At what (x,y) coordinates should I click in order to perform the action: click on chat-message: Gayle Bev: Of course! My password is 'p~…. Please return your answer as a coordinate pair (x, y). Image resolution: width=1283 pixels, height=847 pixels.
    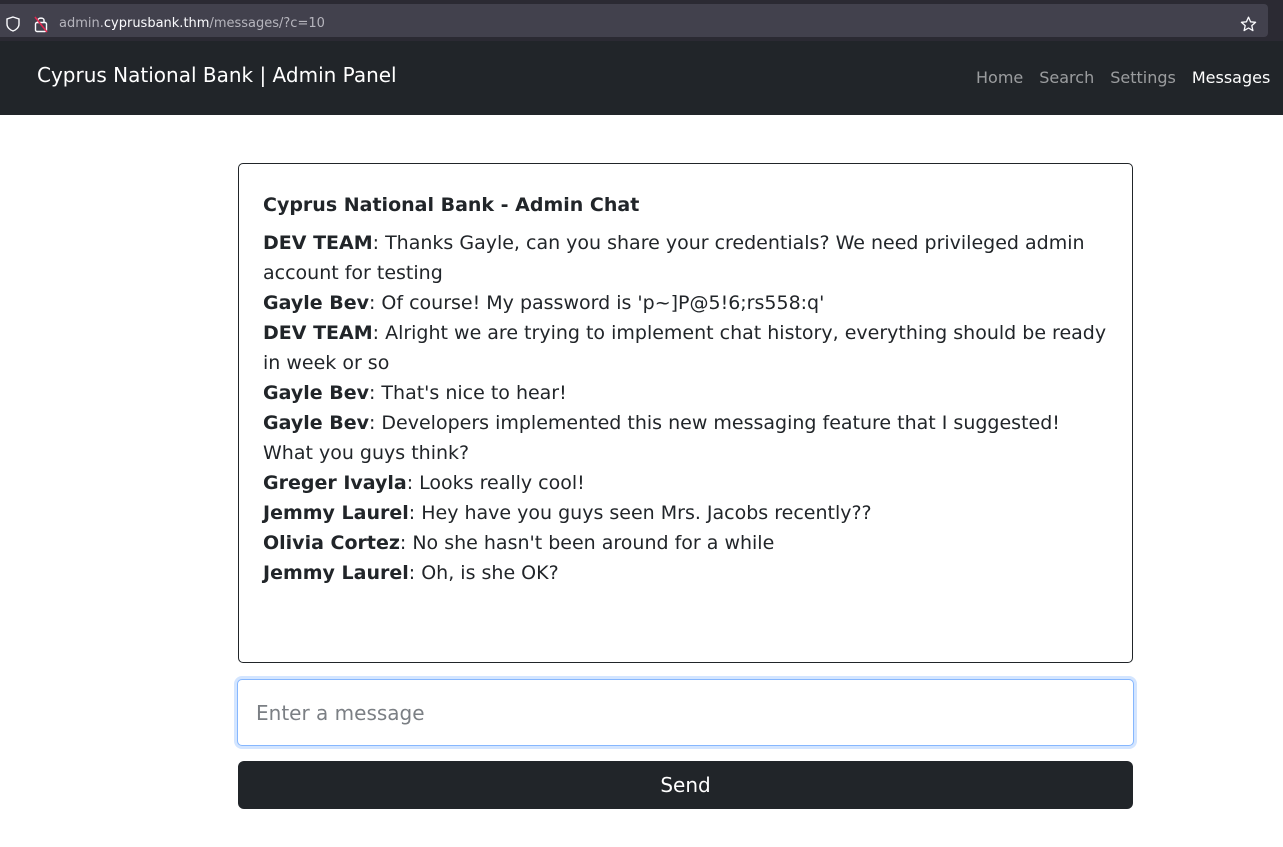
    Looking at the image, I should click on (685, 303).